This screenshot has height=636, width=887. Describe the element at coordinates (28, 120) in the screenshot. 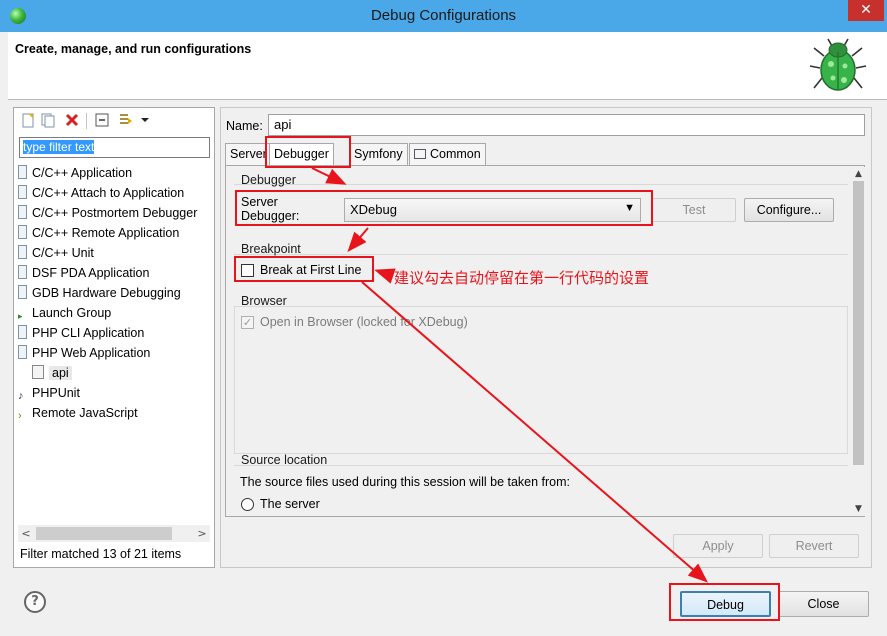

I see `new-config-icon` at that location.